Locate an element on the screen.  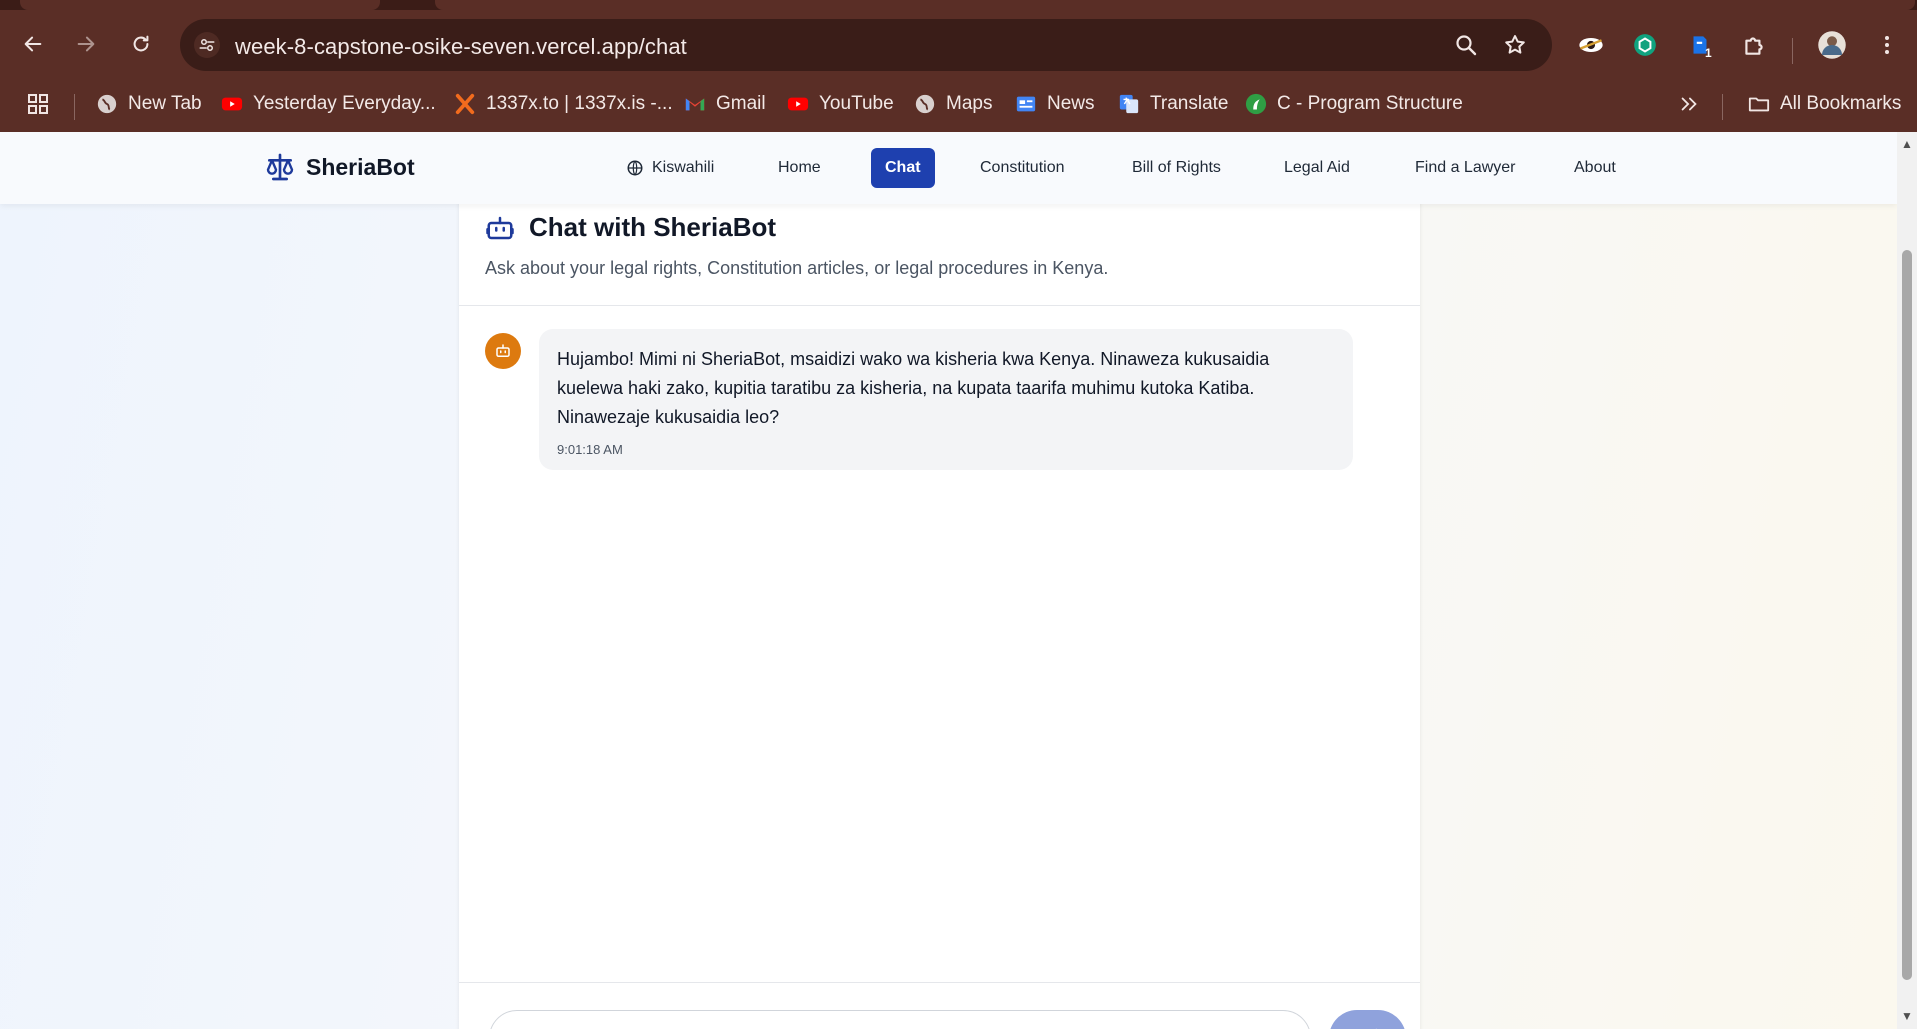
back-button is located at coordinates (33, 44).